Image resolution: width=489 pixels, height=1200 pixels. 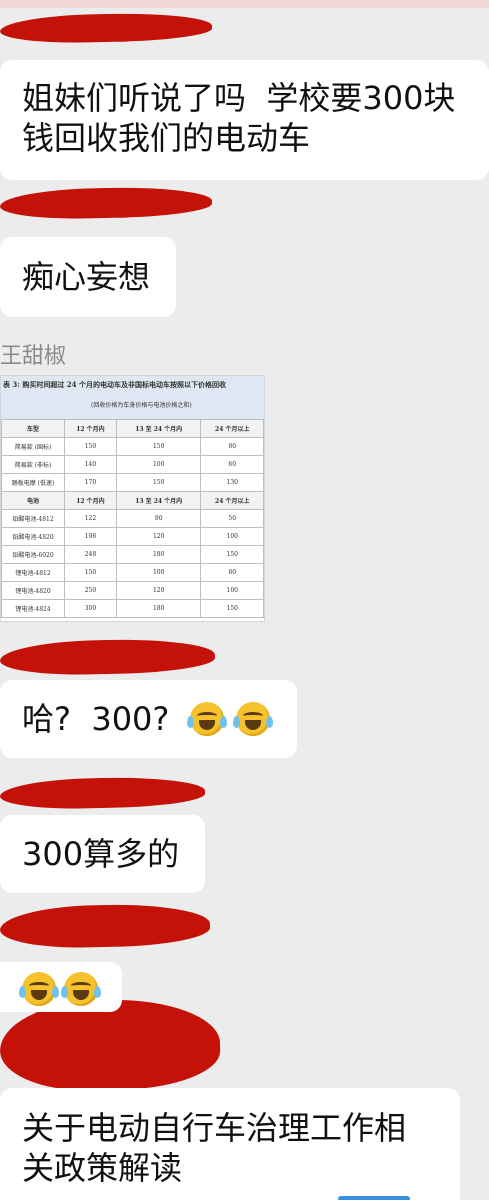 What do you see at coordinates (33, 482) in the screenshot?
I see `table-cell: 踏板电摩 (低速)` at bounding box center [33, 482].